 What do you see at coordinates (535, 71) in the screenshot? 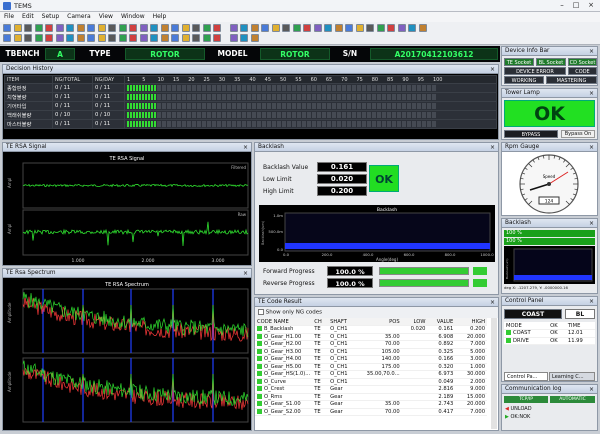
I see `device-error-button: DEVICE ERROR` at bounding box center [535, 71].